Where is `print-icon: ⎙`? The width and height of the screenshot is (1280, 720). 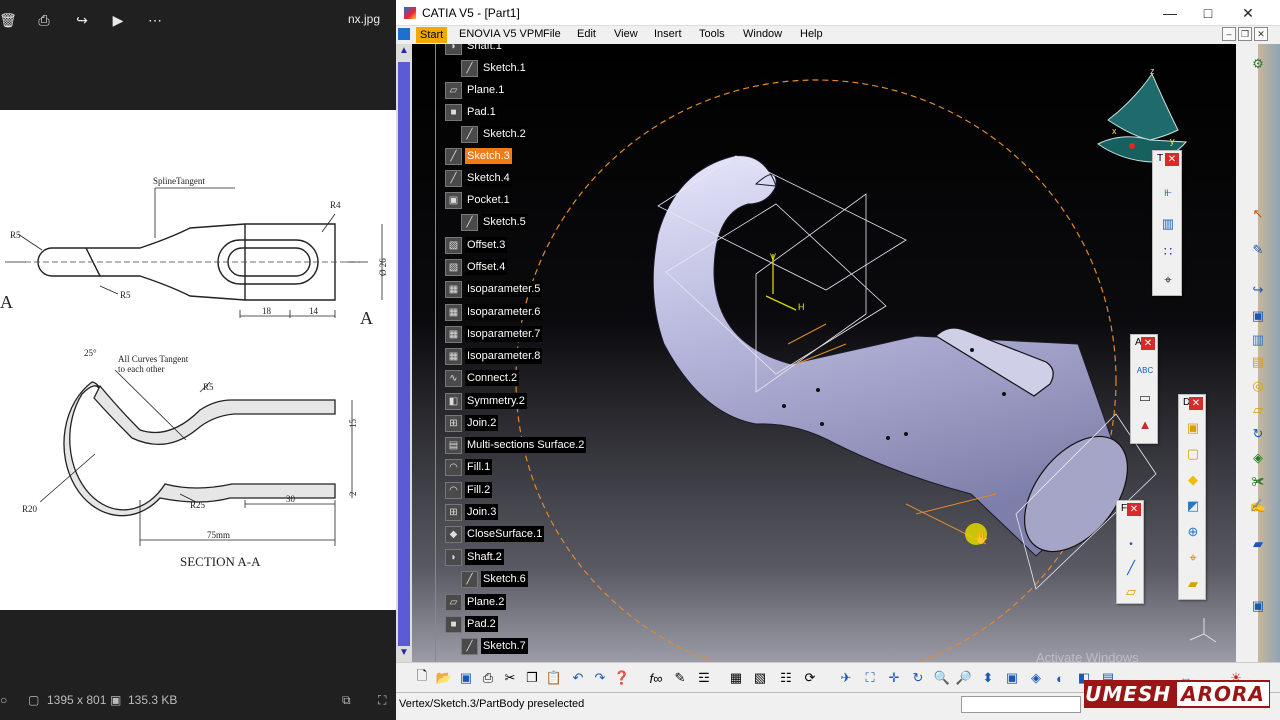
print-icon: ⎙ is located at coordinates (488, 678).